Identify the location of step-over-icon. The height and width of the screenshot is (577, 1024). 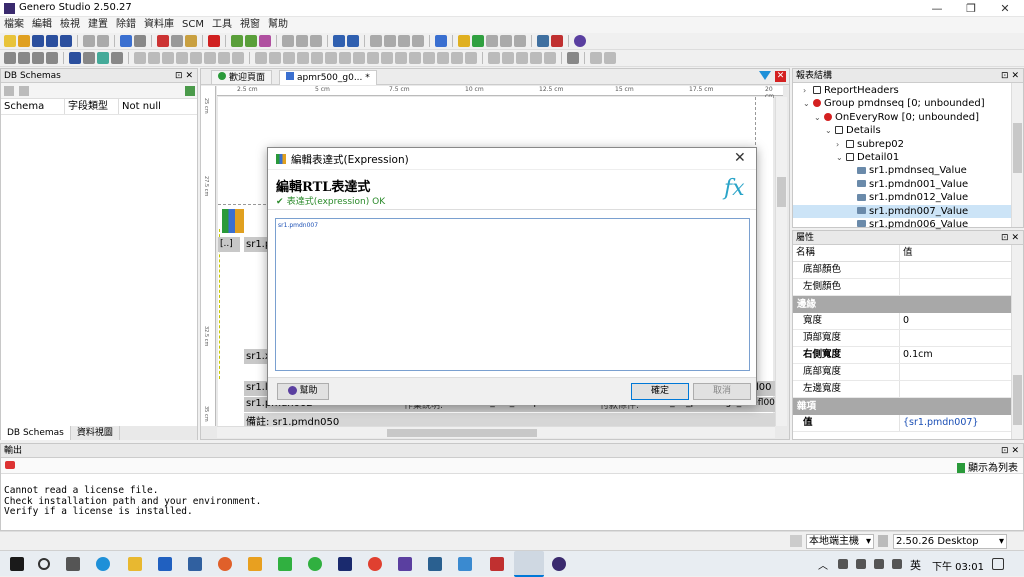
(38, 58).